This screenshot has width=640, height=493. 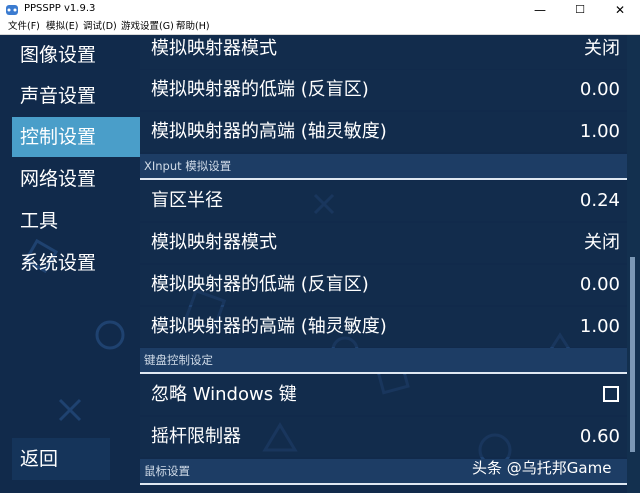 What do you see at coordinates (167, 471) in the screenshot?
I see `section-header-label: 鼠标设置` at bounding box center [167, 471].